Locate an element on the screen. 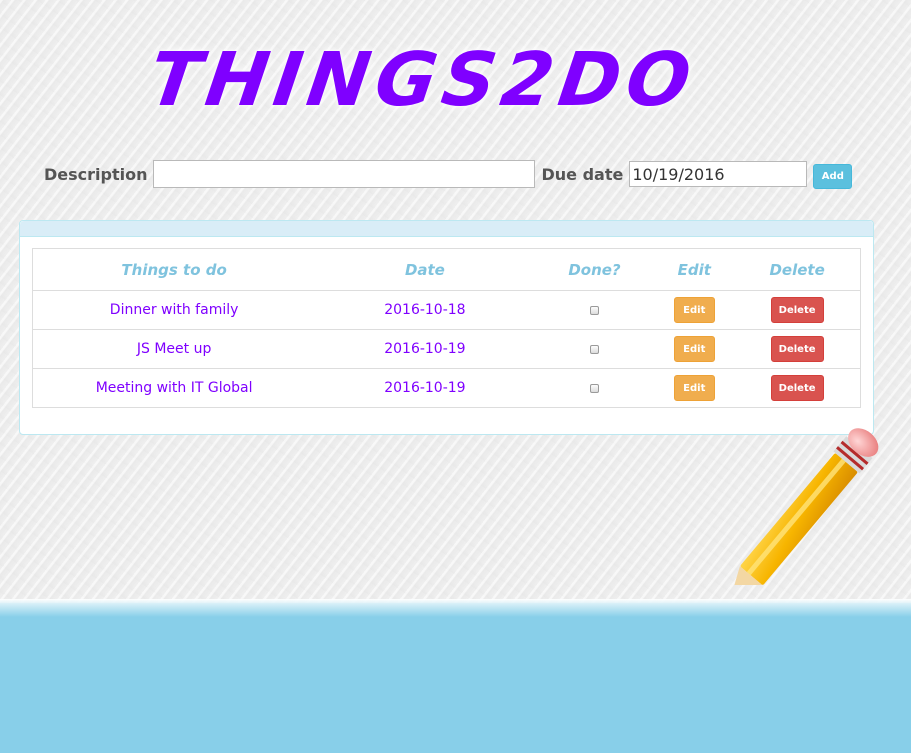 The width and height of the screenshot is (911, 753). date-cell: 2016-10-18 is located at coordinates (425, 310).